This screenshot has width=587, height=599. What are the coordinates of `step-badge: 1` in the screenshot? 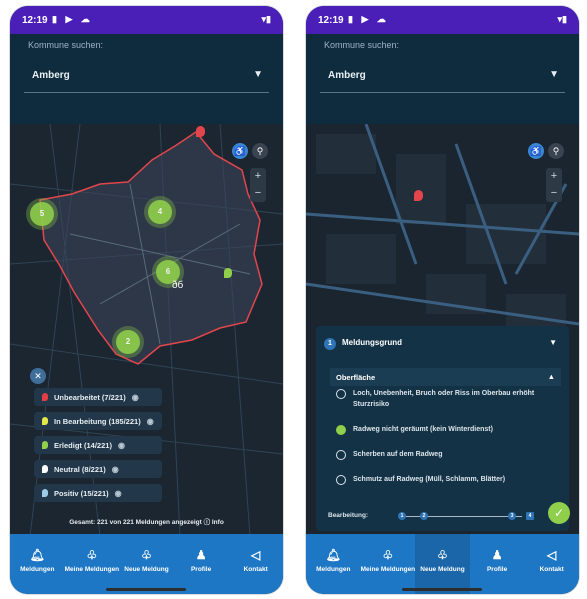 It's located at (330, 344).